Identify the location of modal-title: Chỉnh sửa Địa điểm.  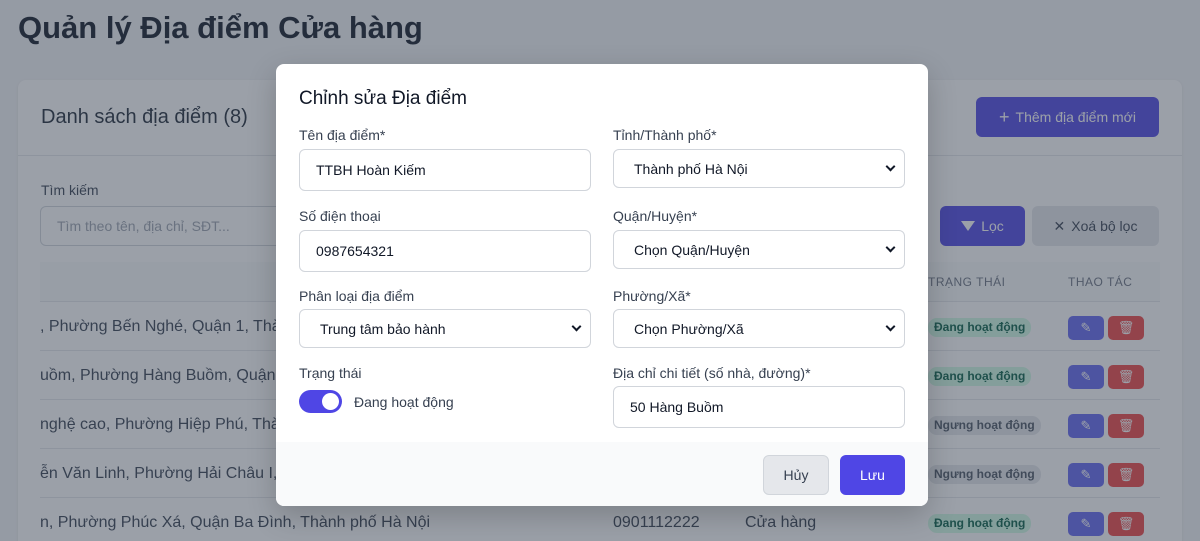
(383, 98).